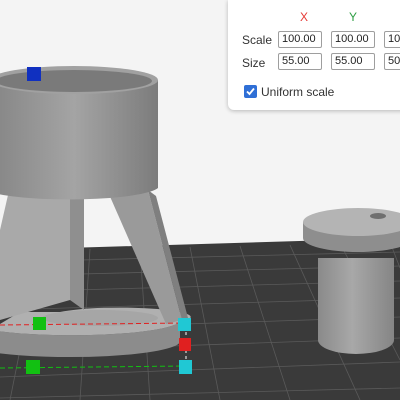 The height and width of the screenshot is (400, 400). I want to click on scale-label: Scale, so click(257, 40).